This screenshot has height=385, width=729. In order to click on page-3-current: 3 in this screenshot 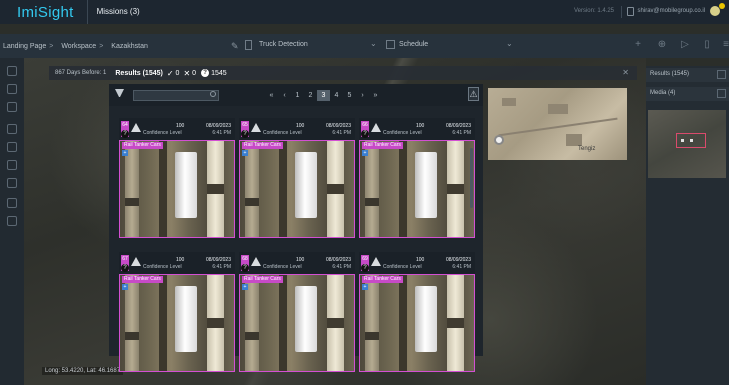, I will do `click(323, 95)`.